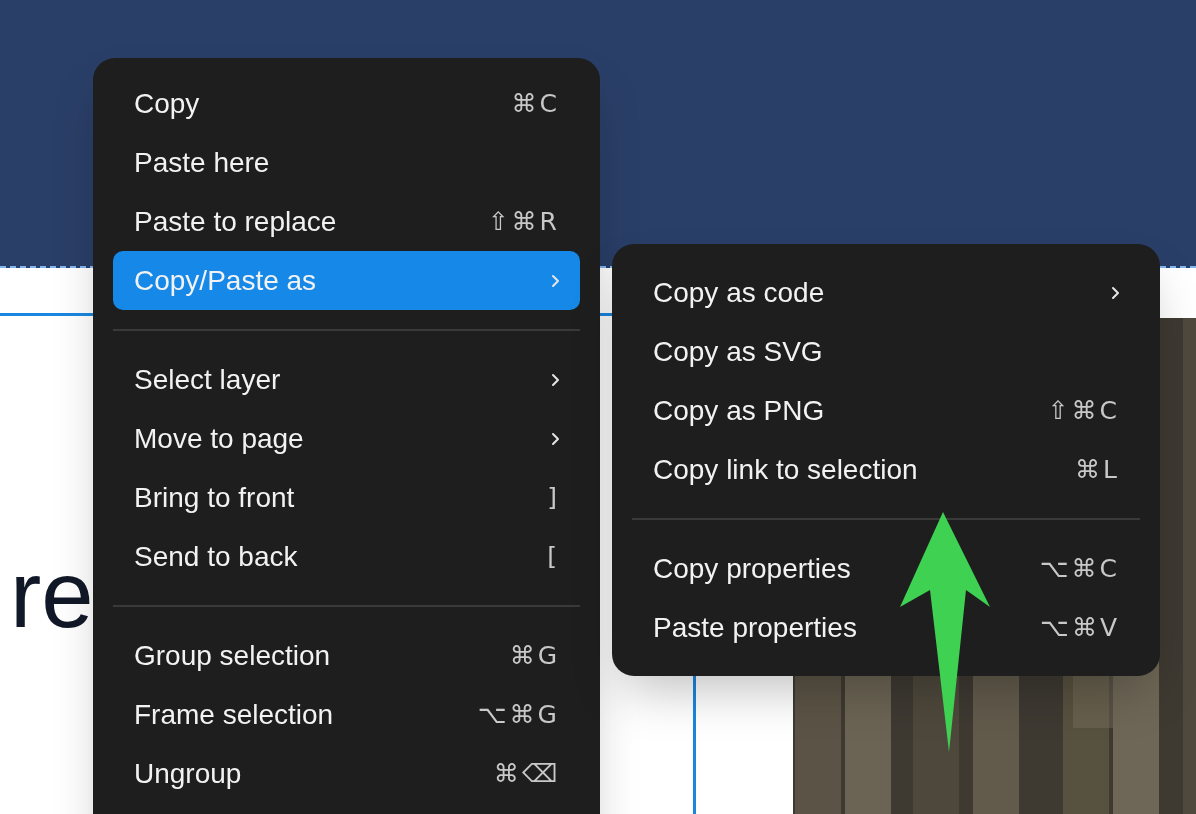 Image resolution: width=1196 pixels, height=814 pixels. Describe the element at coordinates (523, 221) in the screenshot. I see `shortcut-label: ⇧⌘R` at that location.